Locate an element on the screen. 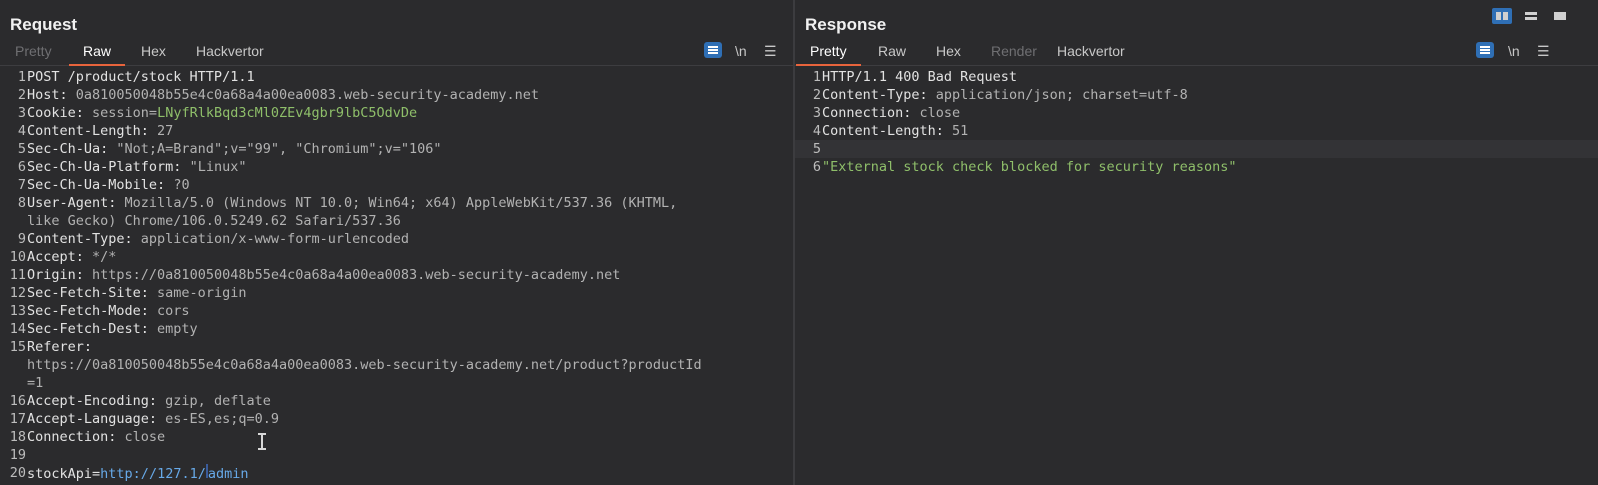 The width and height of the screenshot is (1598, 485). code-line: 15 Referer: is located at coordinates (396, 347).